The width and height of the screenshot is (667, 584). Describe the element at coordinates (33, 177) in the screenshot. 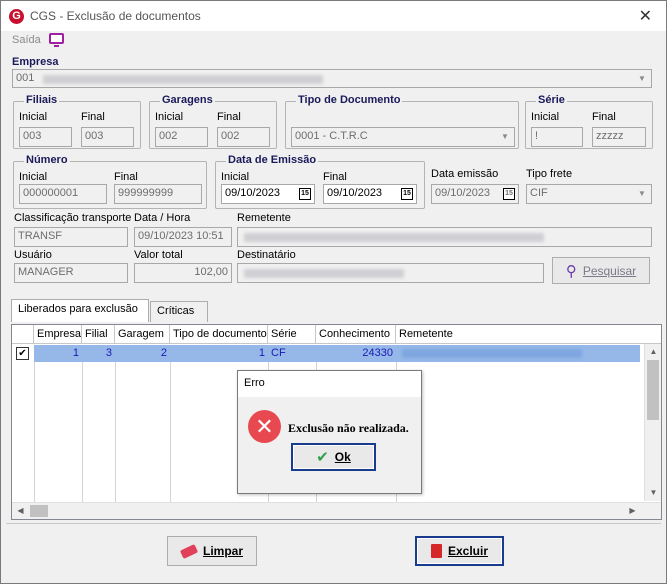

I see `numero-inicial-label: Inicial` at that location.